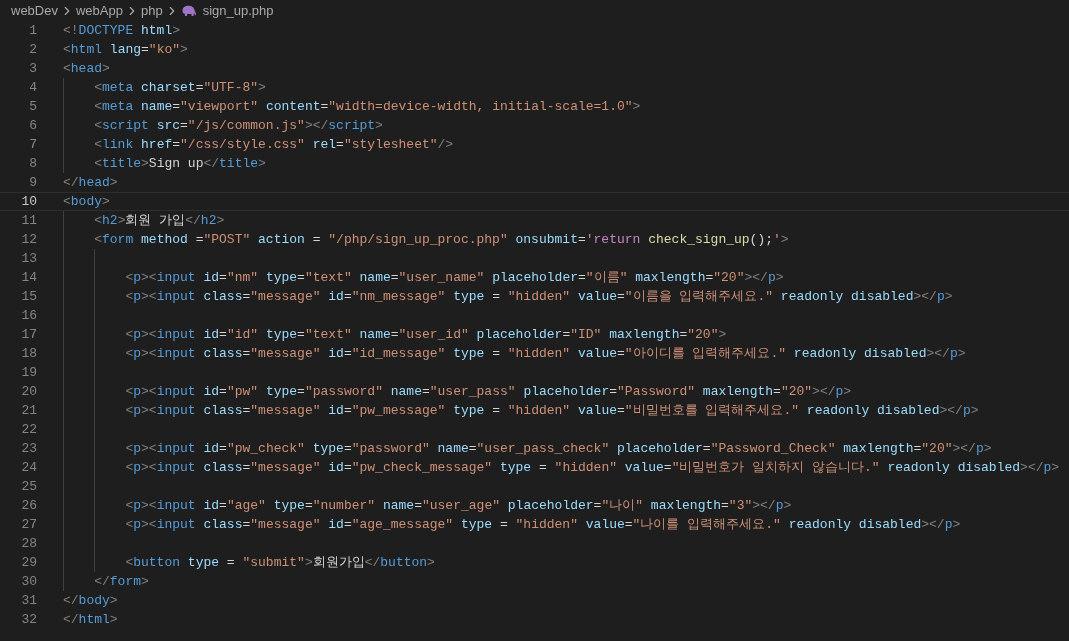  I want to click on line-number: 17, so click(28, 334).